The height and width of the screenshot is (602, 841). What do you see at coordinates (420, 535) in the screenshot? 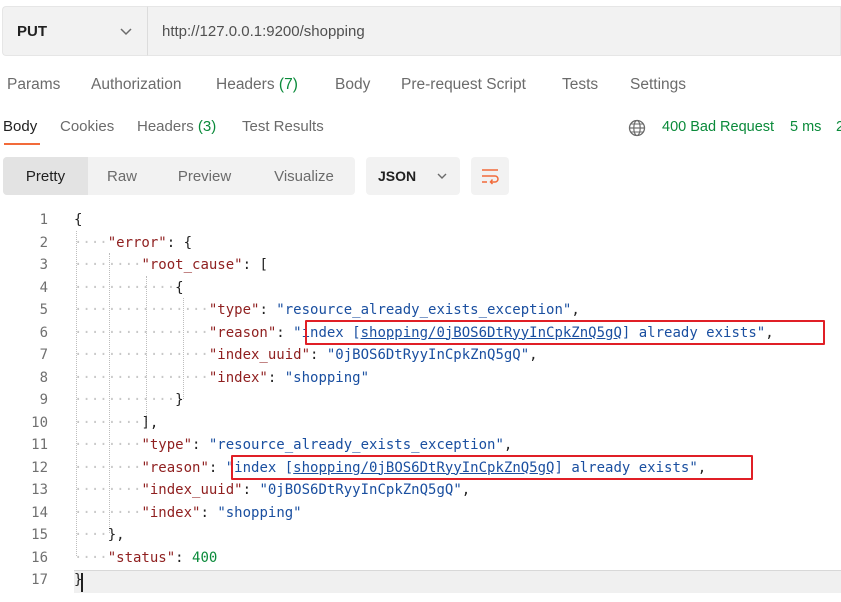
I see `code-line: 15 ····},` at bounding box center [420, 535].